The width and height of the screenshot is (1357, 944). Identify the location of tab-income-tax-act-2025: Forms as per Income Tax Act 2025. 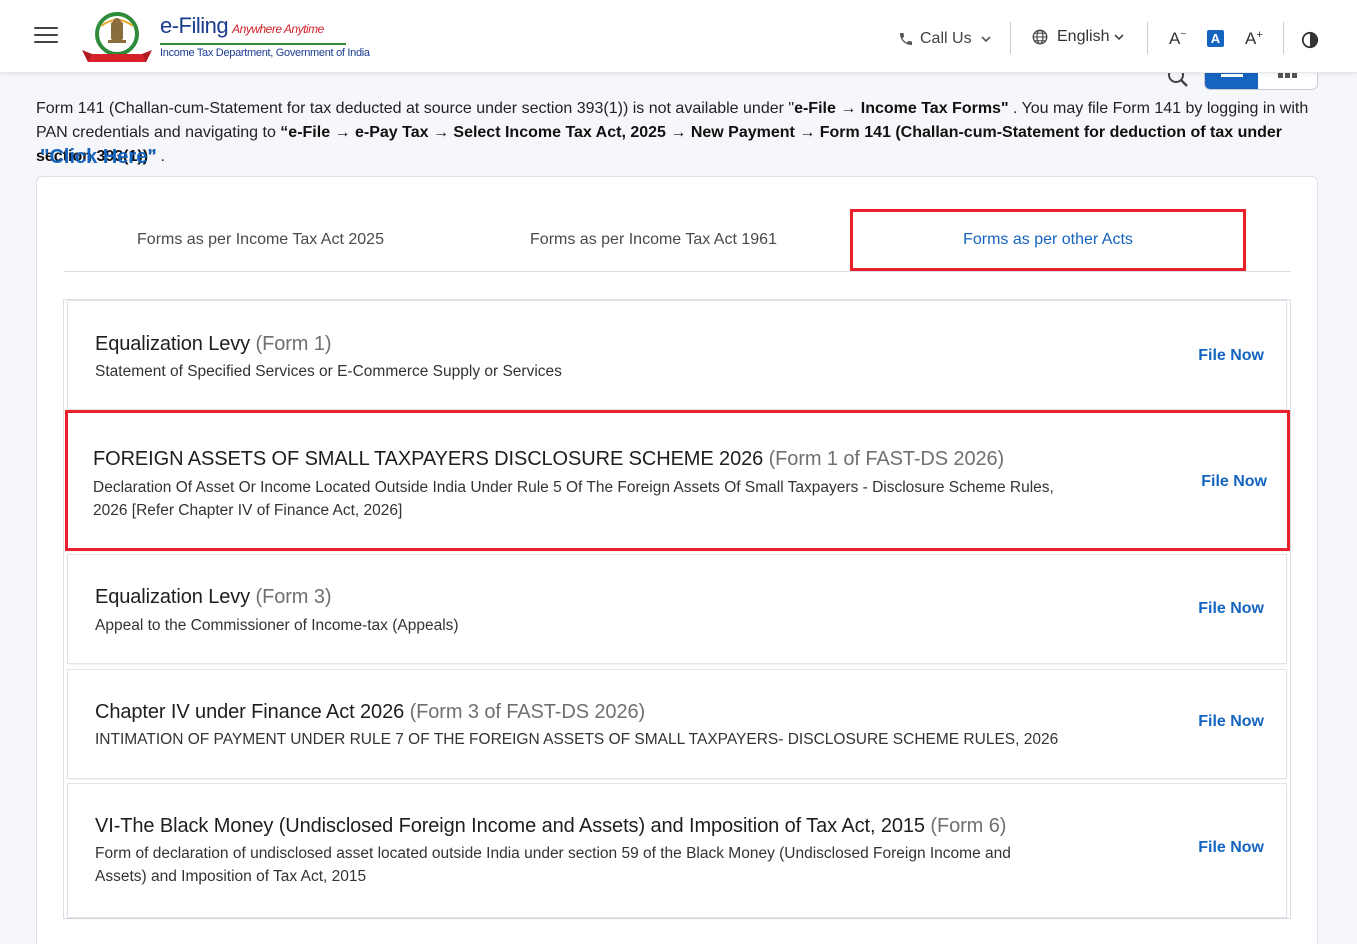
(260, 240).